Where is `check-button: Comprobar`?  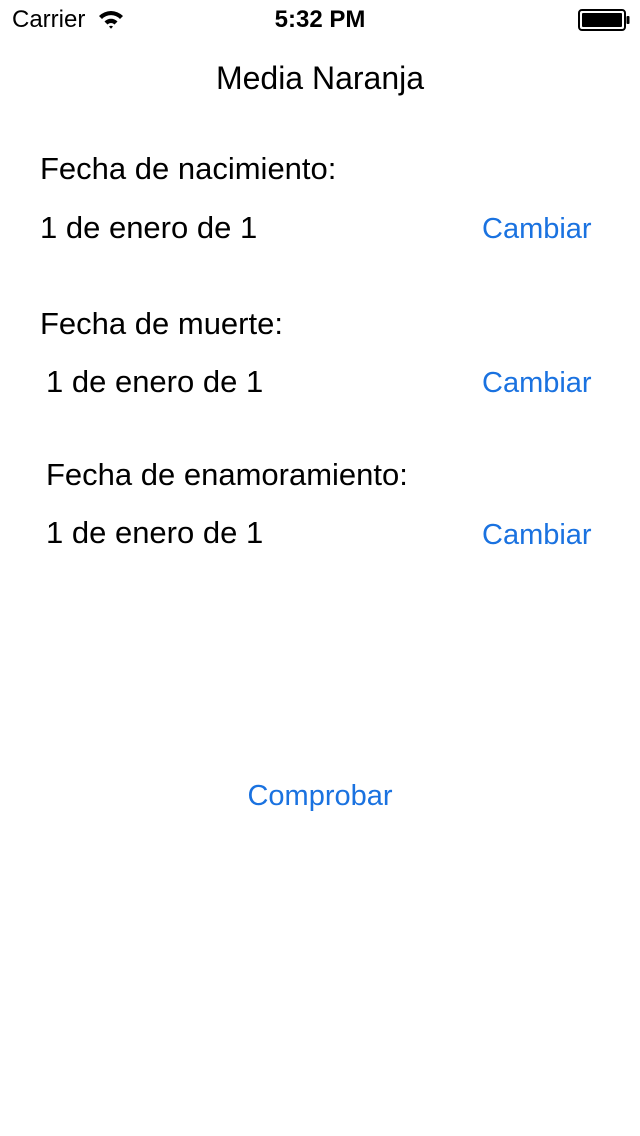
check-button: Comprobar is located at coordinates (320, 796).